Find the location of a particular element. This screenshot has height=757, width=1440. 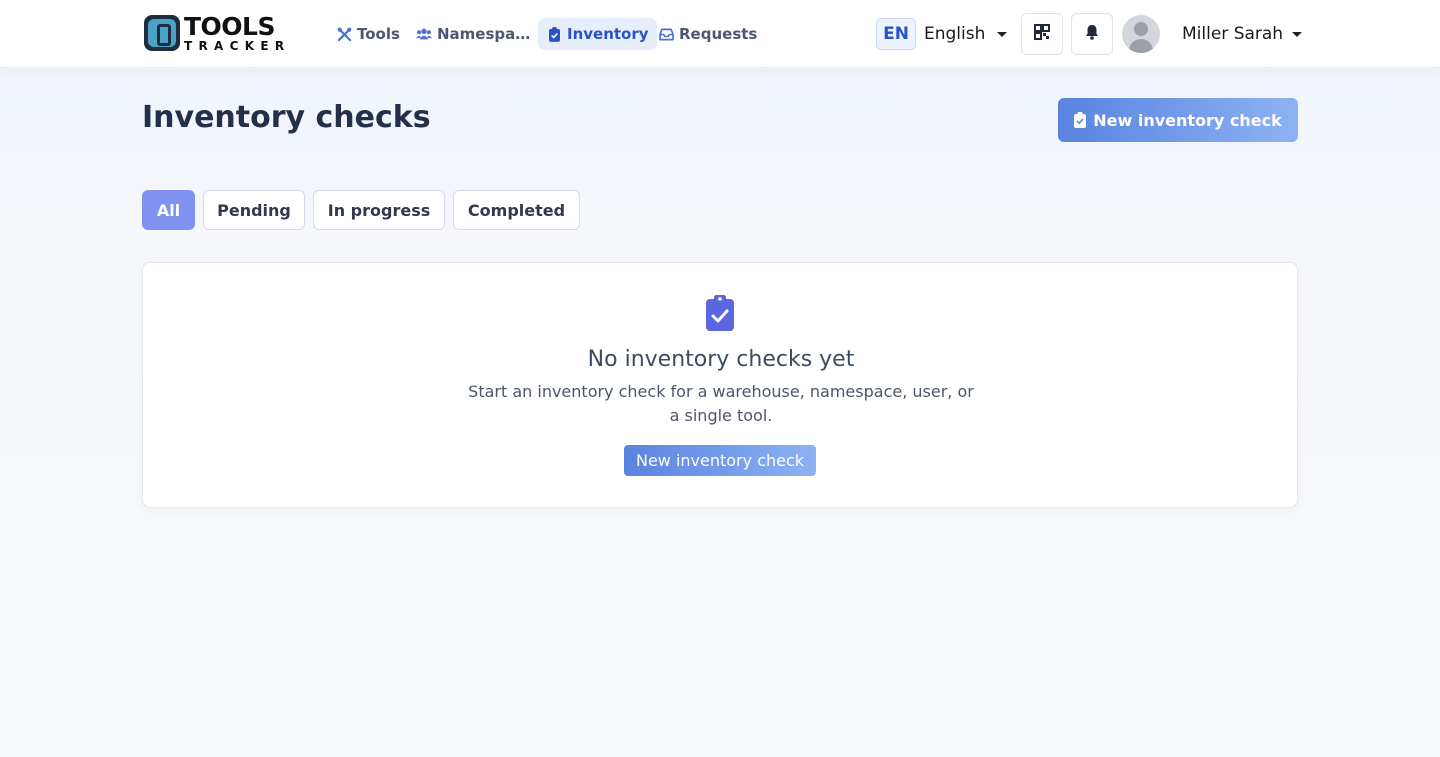

nav-item-inventory: Inventory is located at coordinates (597, 34).